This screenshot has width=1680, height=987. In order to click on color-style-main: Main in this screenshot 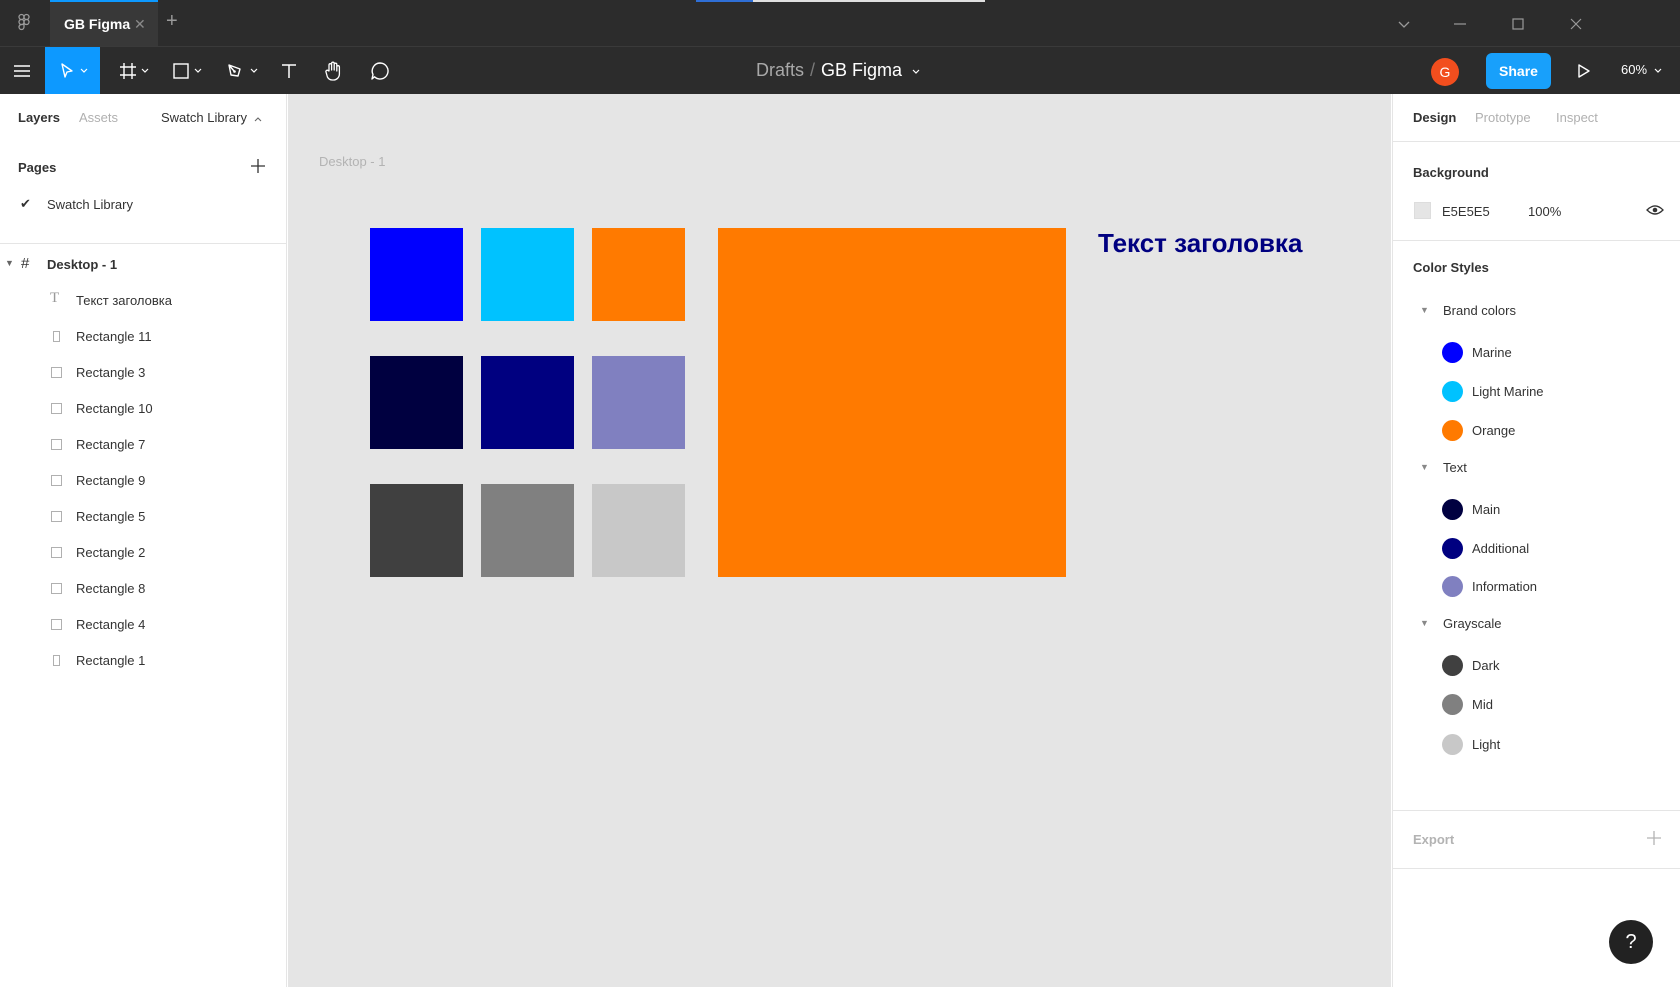, I will do `click(1536, 509)`.